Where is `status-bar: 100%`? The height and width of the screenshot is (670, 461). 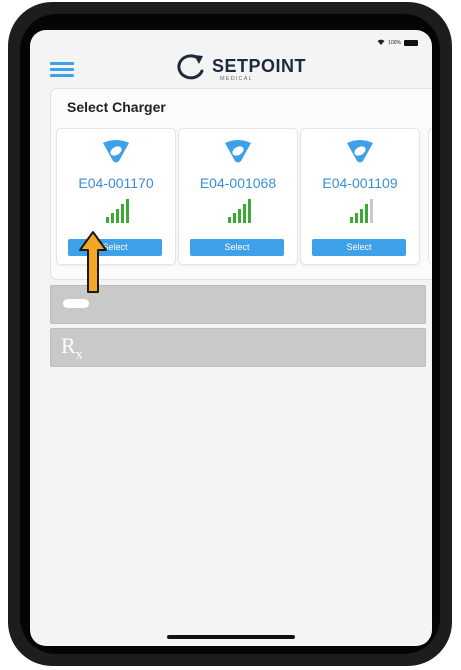
status-bar: 100% is located at coordinates (397, 43).